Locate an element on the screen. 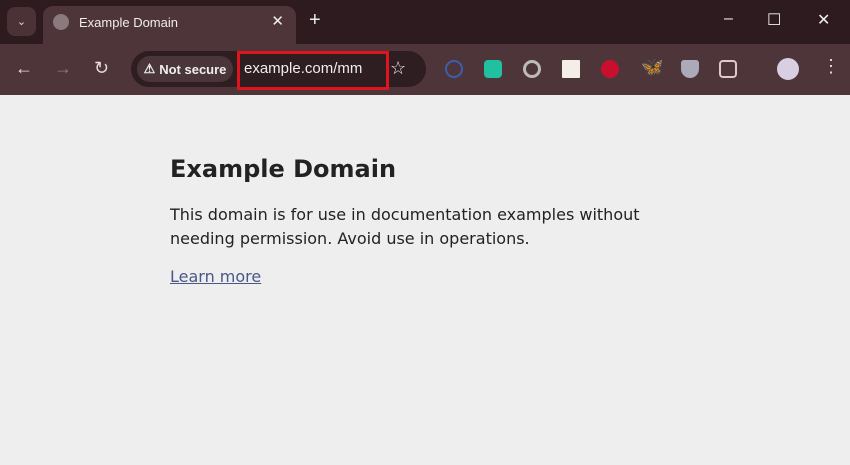 This screenshot has width=850, height=465. tab-close-icon: ✕ is located at coordinates (277, 21).